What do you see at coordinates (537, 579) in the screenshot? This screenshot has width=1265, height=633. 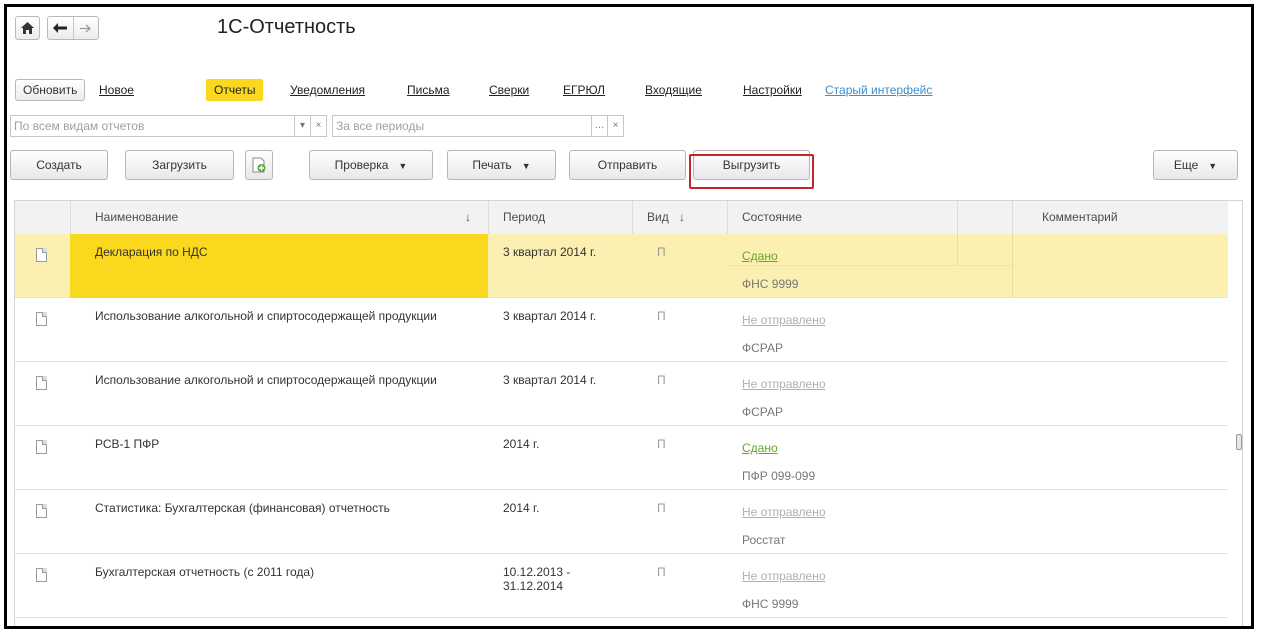 I see `report-period: 10.12.2013 - 31.12.2014` at bounding box center [537, 579].